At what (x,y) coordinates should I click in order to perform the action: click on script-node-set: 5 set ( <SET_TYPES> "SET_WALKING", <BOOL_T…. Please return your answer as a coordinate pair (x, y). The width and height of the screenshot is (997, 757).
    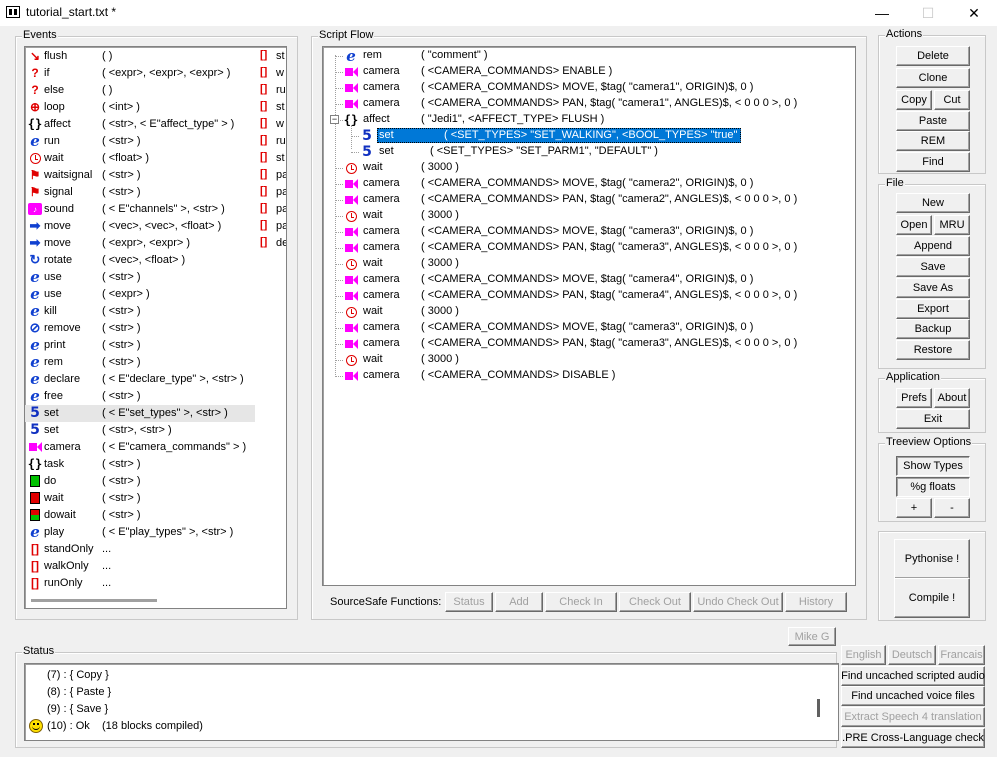
    Looking at the image, I should click on (588, 136).